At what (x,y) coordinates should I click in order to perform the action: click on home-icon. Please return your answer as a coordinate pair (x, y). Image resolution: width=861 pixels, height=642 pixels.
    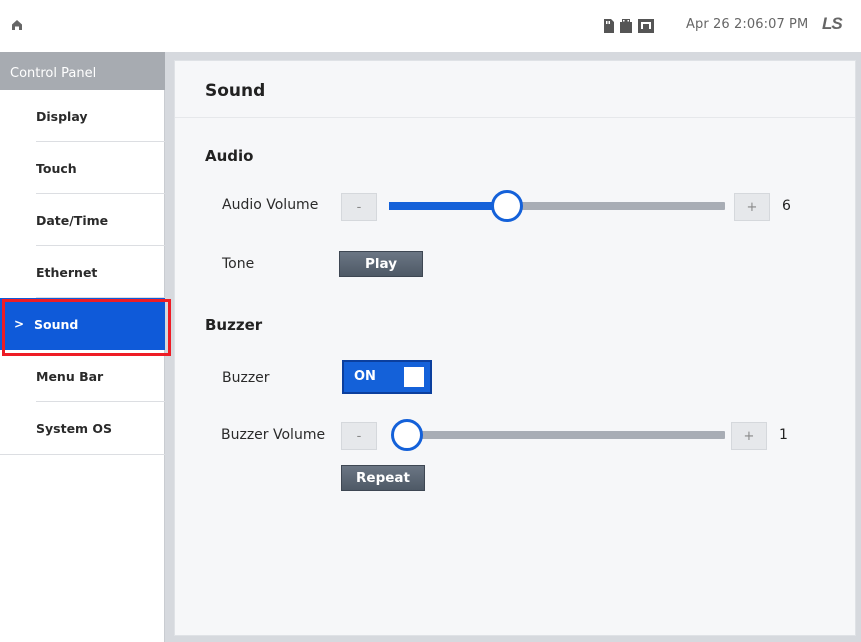
    Looking at the image, I should click on (17, 25).